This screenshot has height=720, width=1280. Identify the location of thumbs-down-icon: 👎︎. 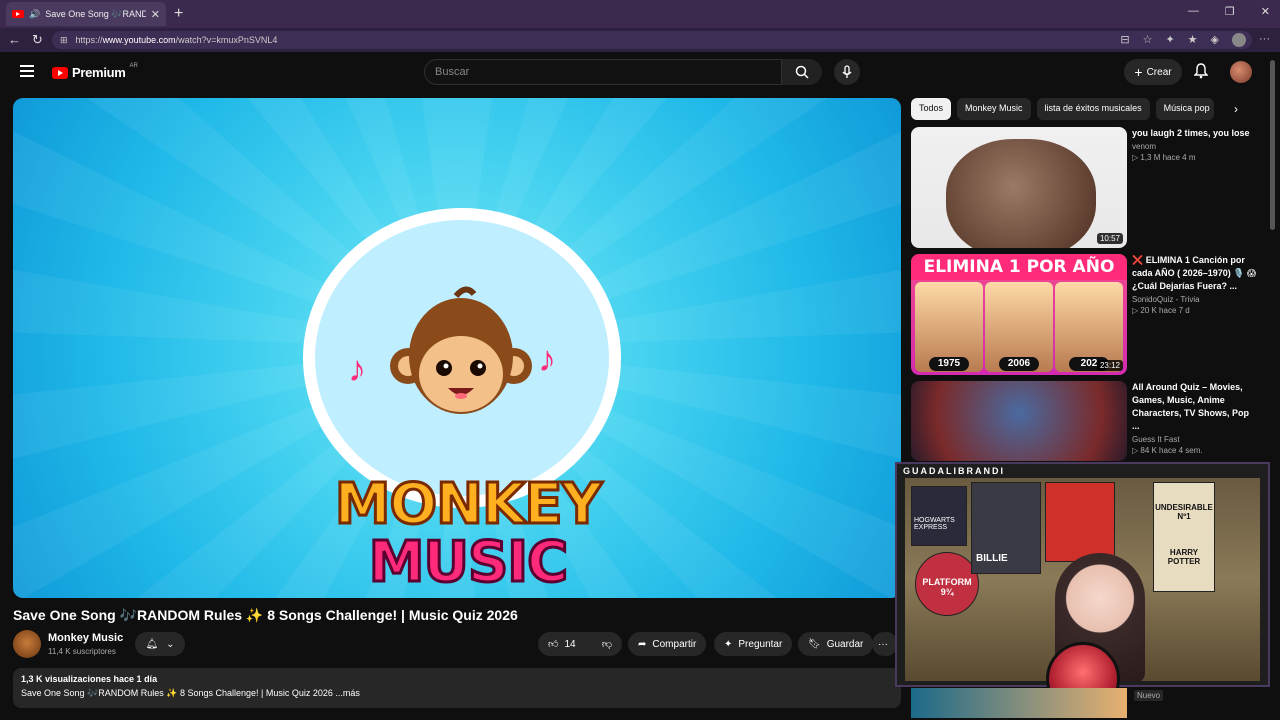
(606, 644).